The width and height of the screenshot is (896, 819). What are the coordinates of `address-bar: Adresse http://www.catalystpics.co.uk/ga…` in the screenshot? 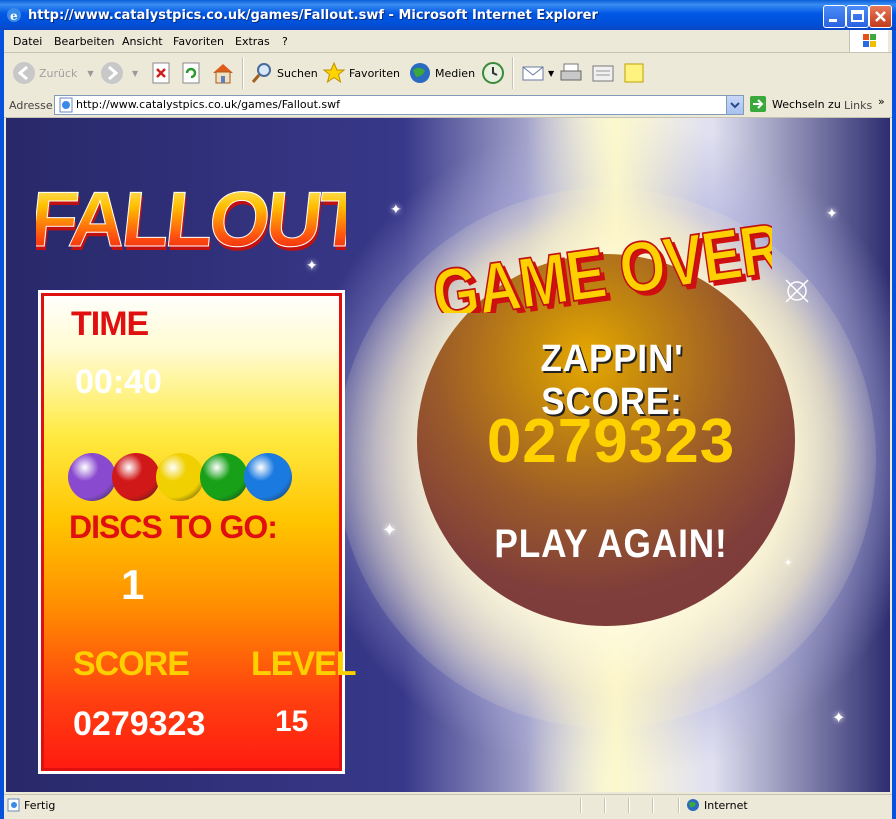 It's located at (448, 105).